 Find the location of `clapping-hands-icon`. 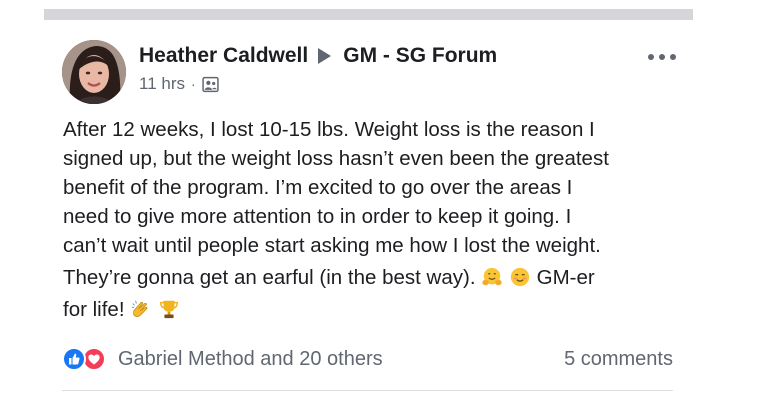

clapping-hands-icon is located at coordinates (139, 308).